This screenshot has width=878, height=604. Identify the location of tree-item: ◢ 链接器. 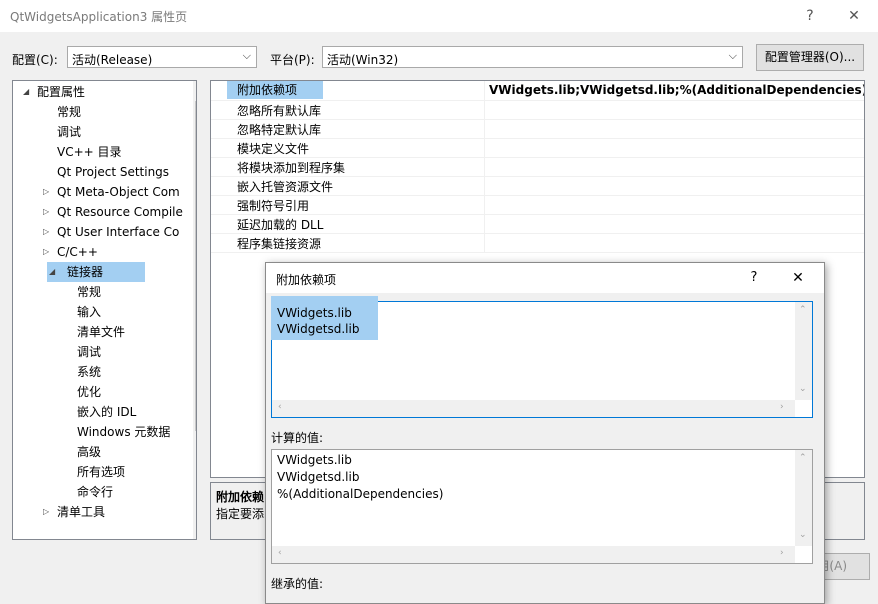
(96, 272).